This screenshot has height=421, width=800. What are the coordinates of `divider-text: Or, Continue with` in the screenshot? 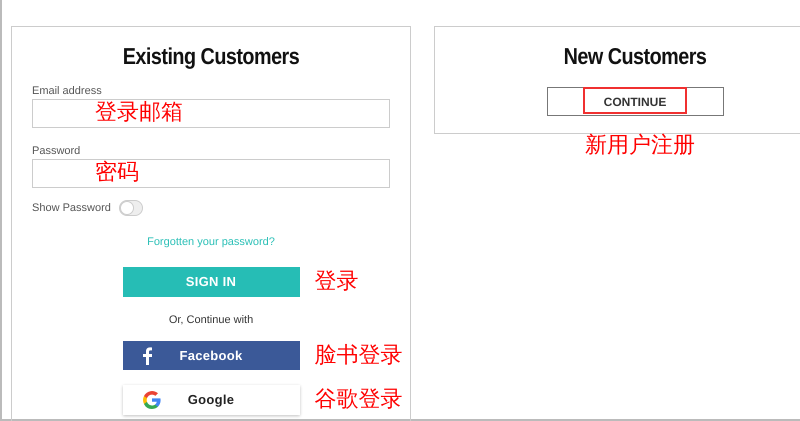 It's located at (211, 320).